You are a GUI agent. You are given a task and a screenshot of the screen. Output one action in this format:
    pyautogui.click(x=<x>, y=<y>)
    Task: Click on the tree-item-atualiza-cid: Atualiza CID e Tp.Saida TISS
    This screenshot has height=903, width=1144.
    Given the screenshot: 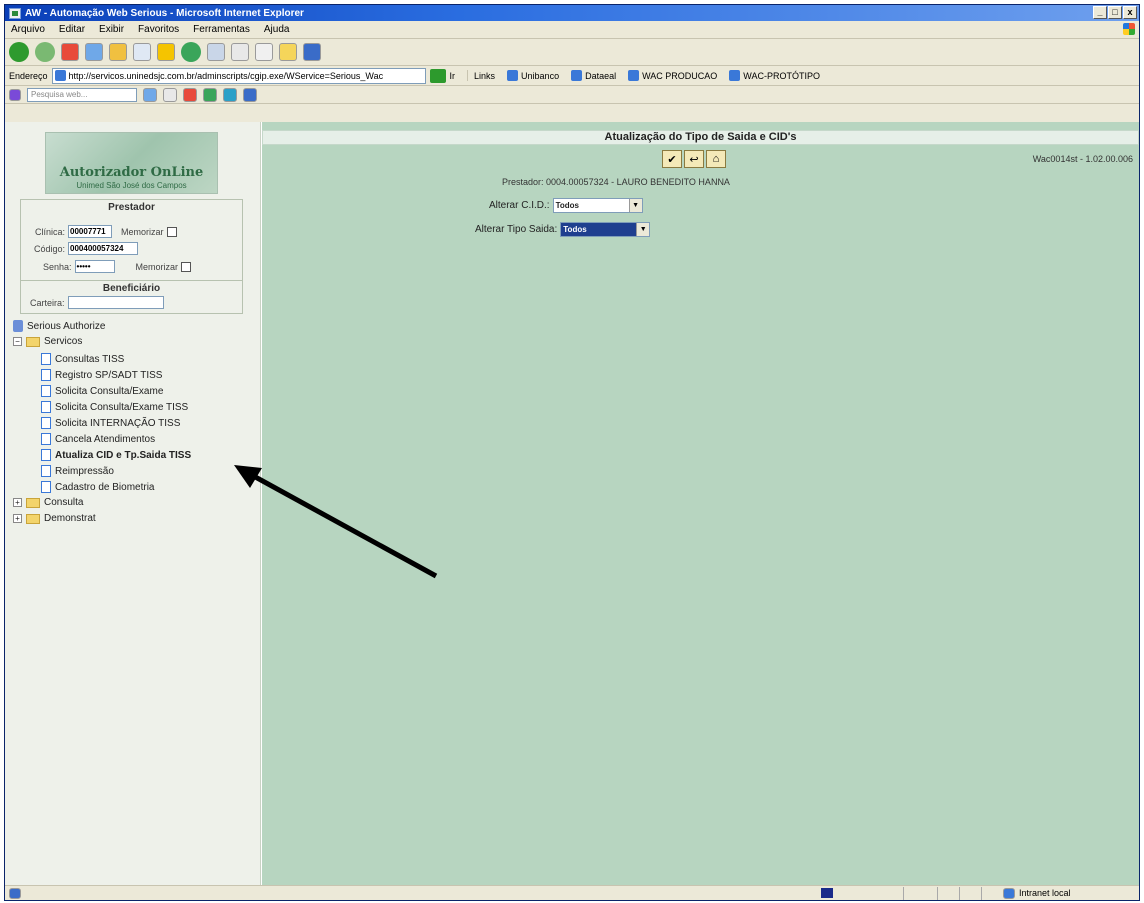 What is the action you would take?
    pyautogui.click(x=116, y=455)
    